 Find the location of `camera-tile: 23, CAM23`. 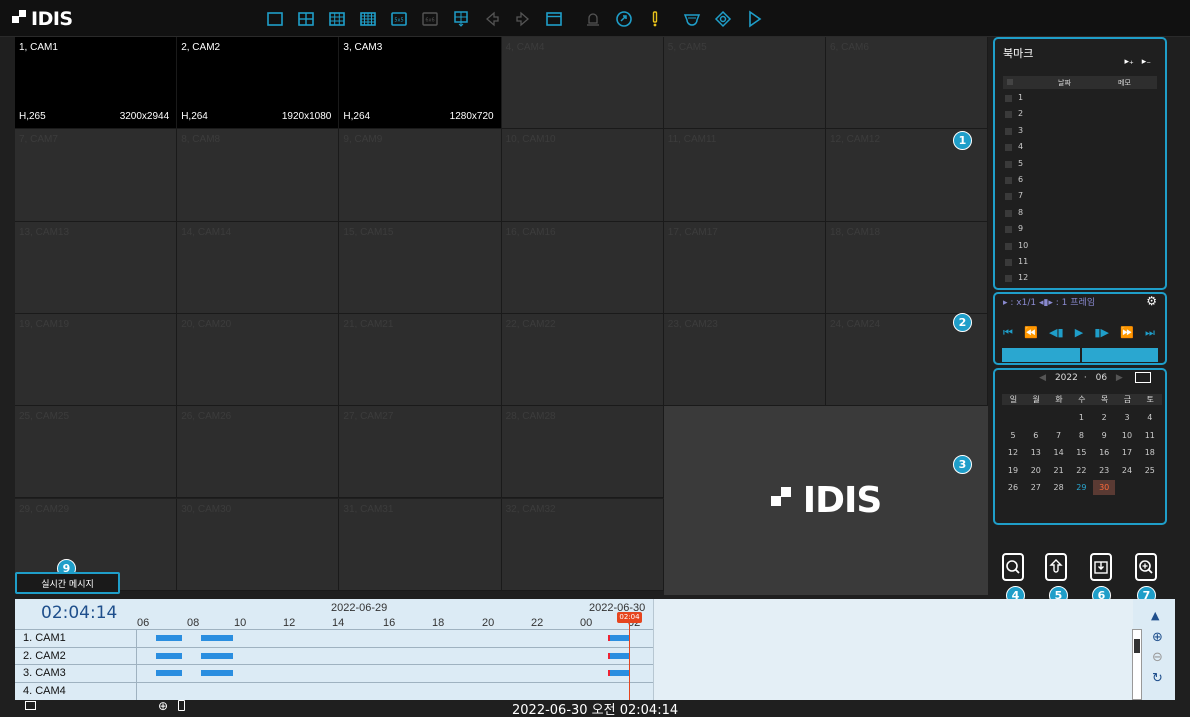

camera-tile: 23, CAM23 is located at coordinates (744, 360).